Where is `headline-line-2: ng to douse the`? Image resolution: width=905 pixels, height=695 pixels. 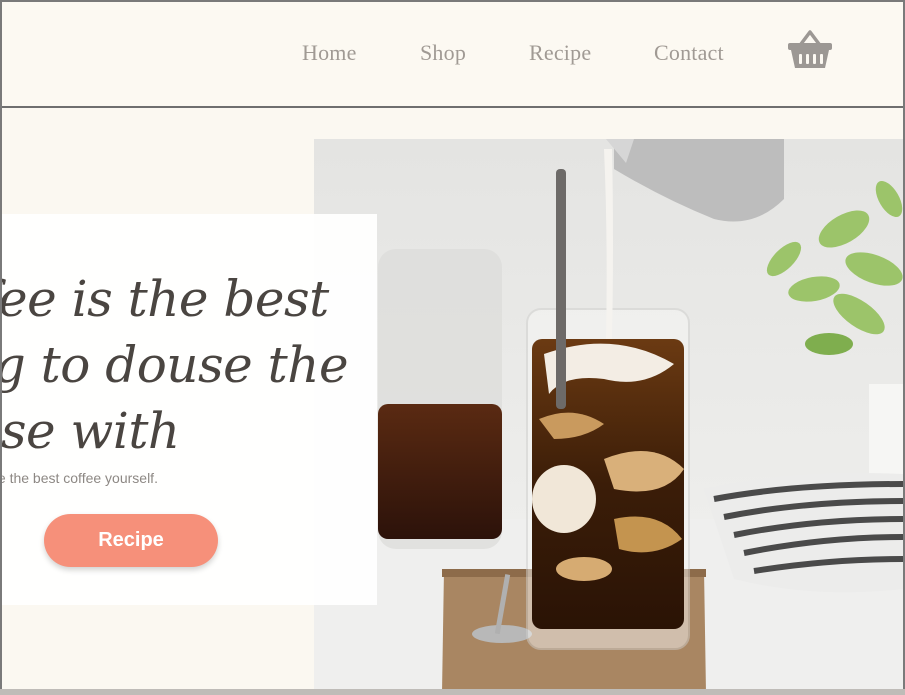 headline-line-2: ng to douse the is located at coordinates (174, 365).